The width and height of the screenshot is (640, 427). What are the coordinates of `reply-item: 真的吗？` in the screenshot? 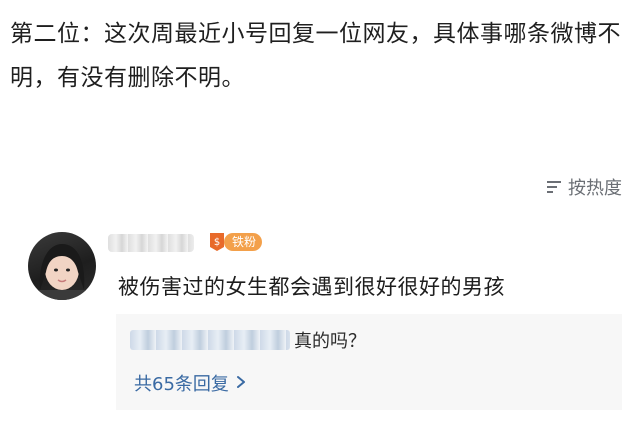 It's located at (248, 340).